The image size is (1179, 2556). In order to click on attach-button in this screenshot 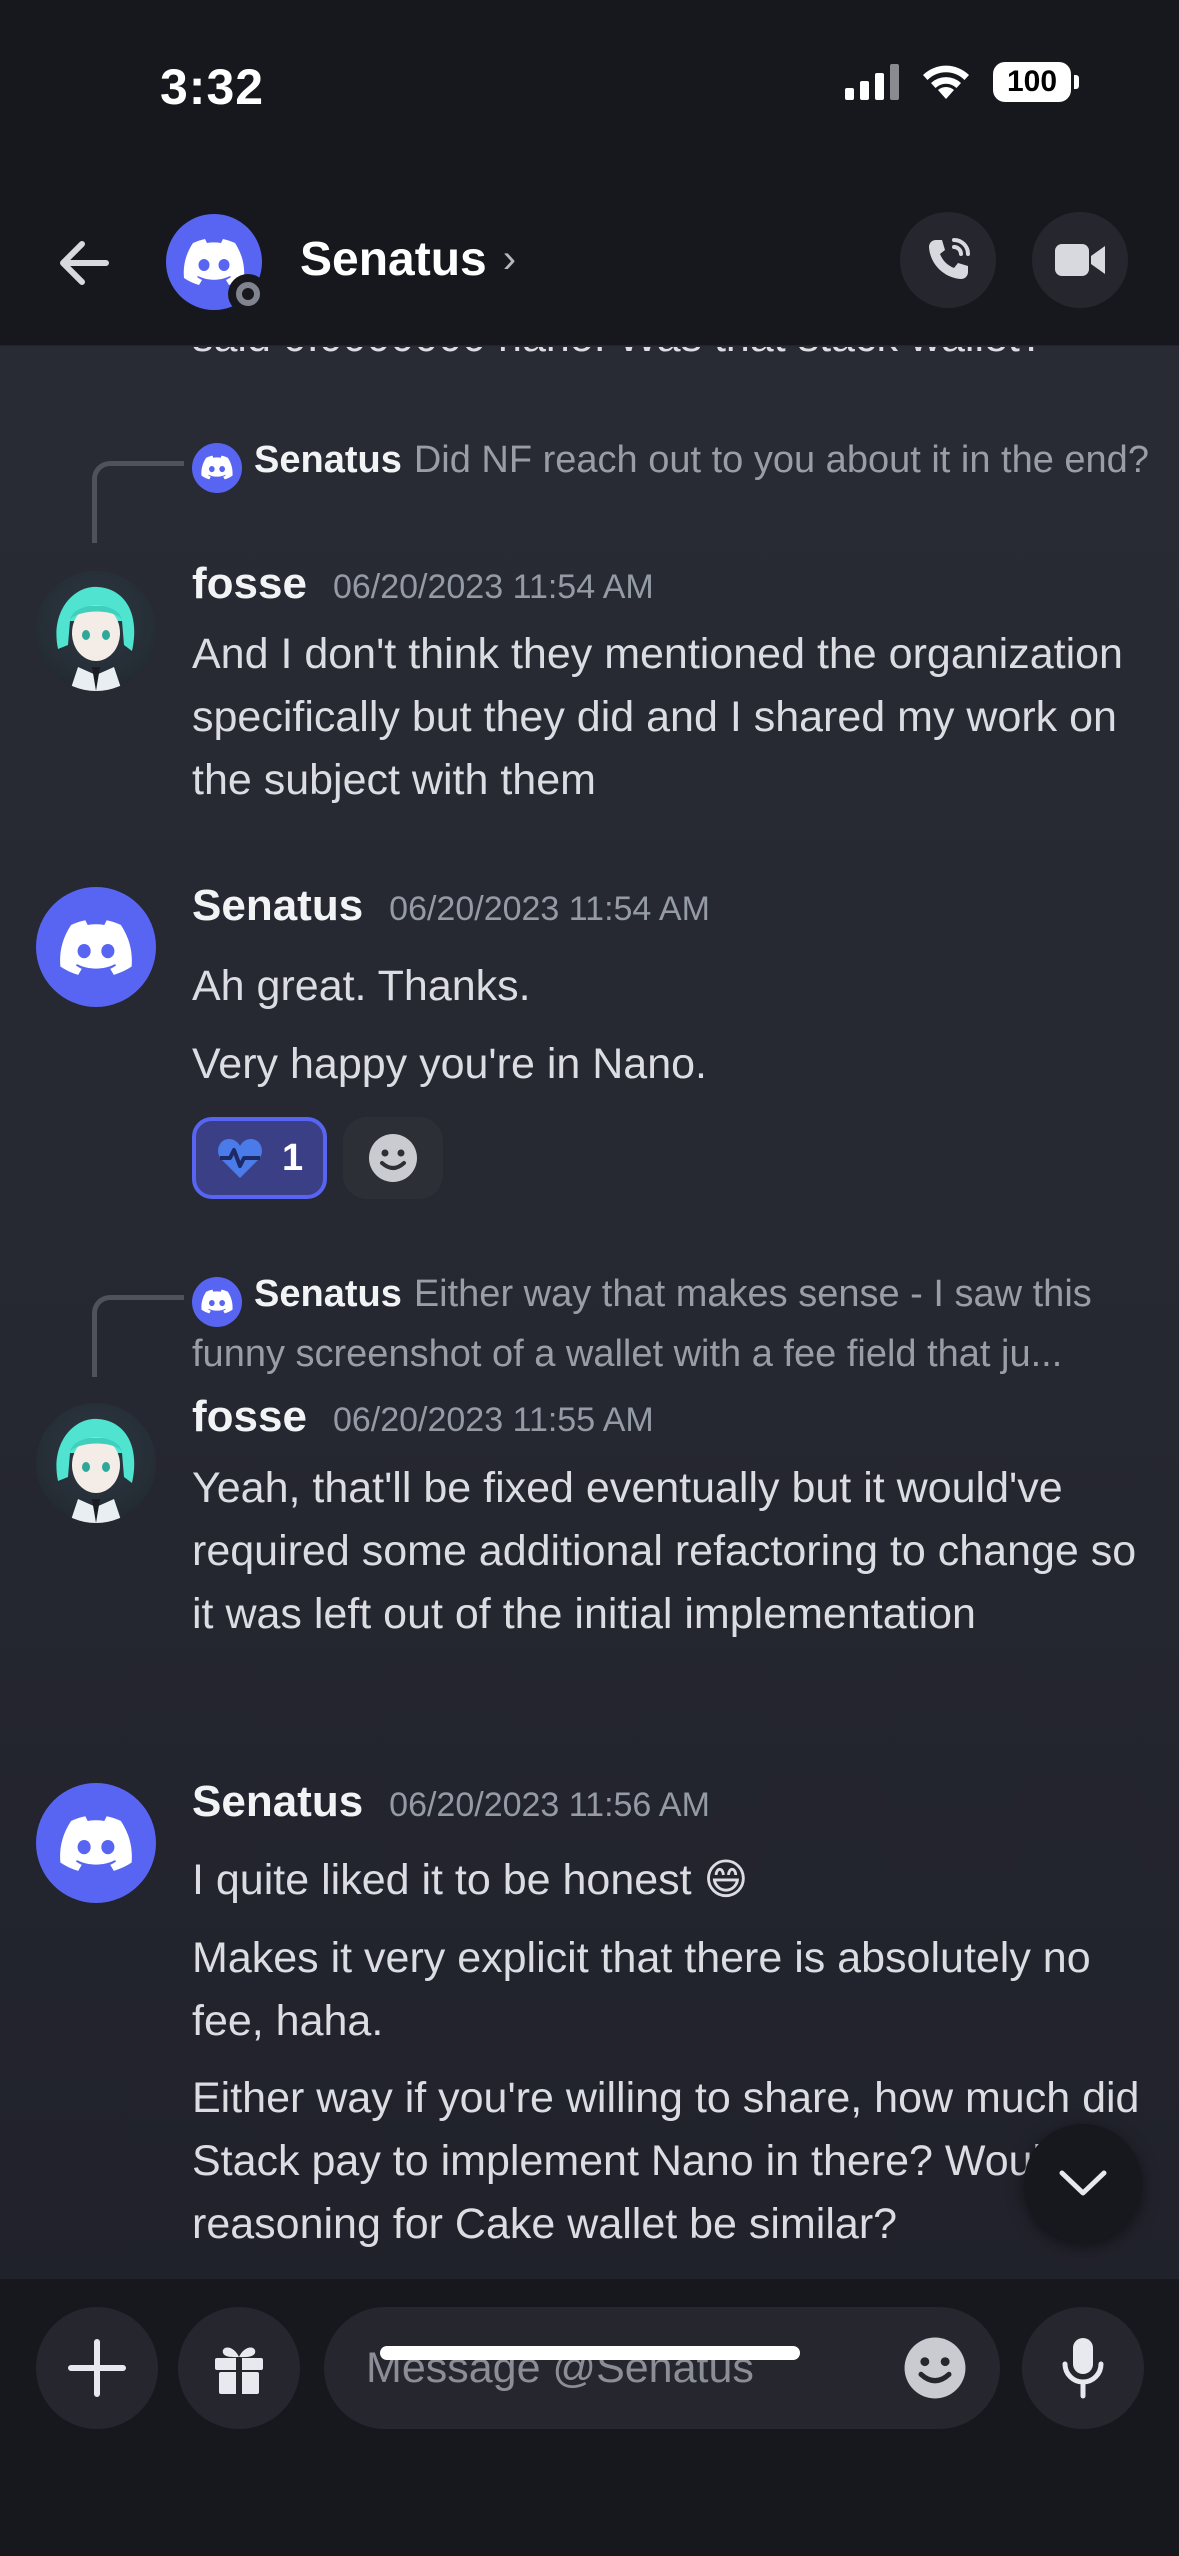, I will do `click(97, 2368)`.